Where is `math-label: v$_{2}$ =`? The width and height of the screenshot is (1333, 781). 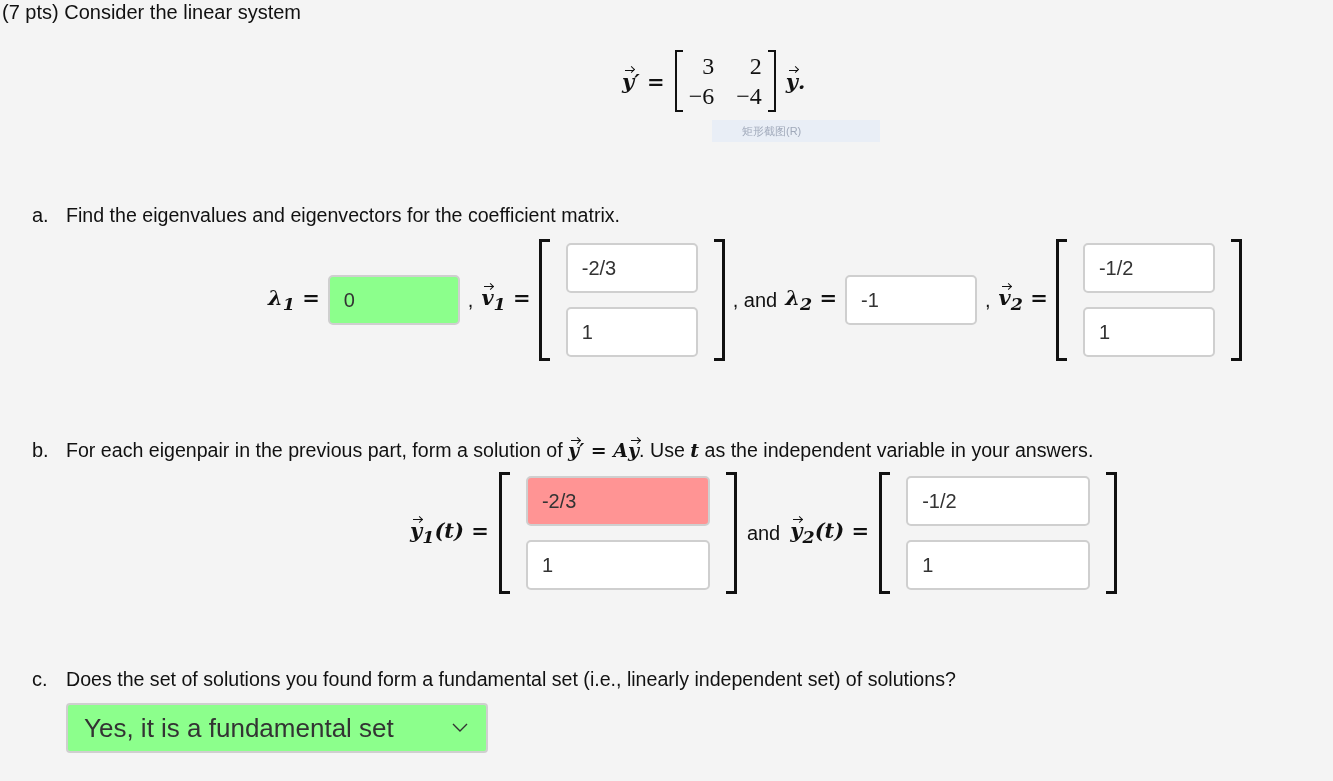
math-label: v$_{2}$ = is located at coordinates (1023, 300).